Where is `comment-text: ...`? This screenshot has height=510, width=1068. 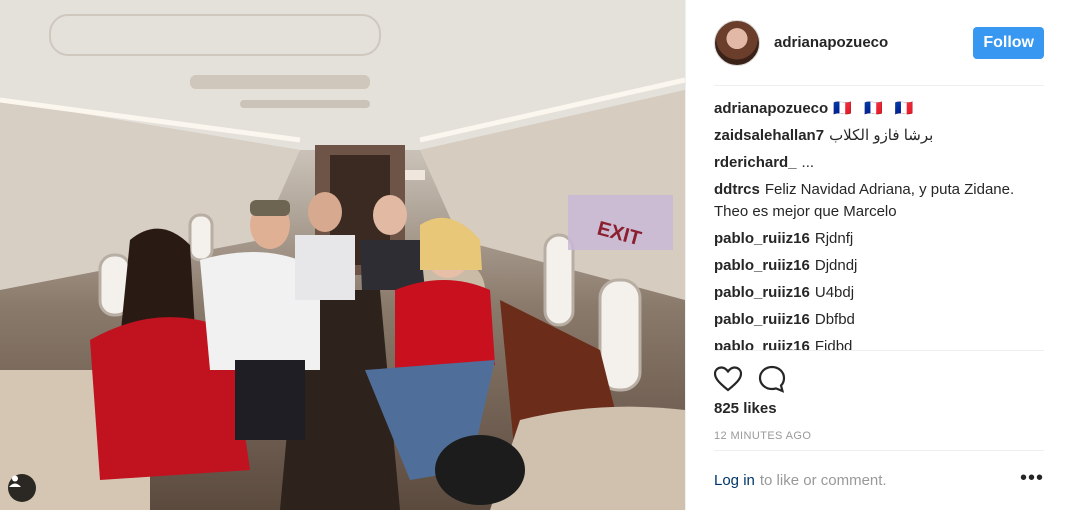
comment-text: ... is located at coordinates (808, 162).